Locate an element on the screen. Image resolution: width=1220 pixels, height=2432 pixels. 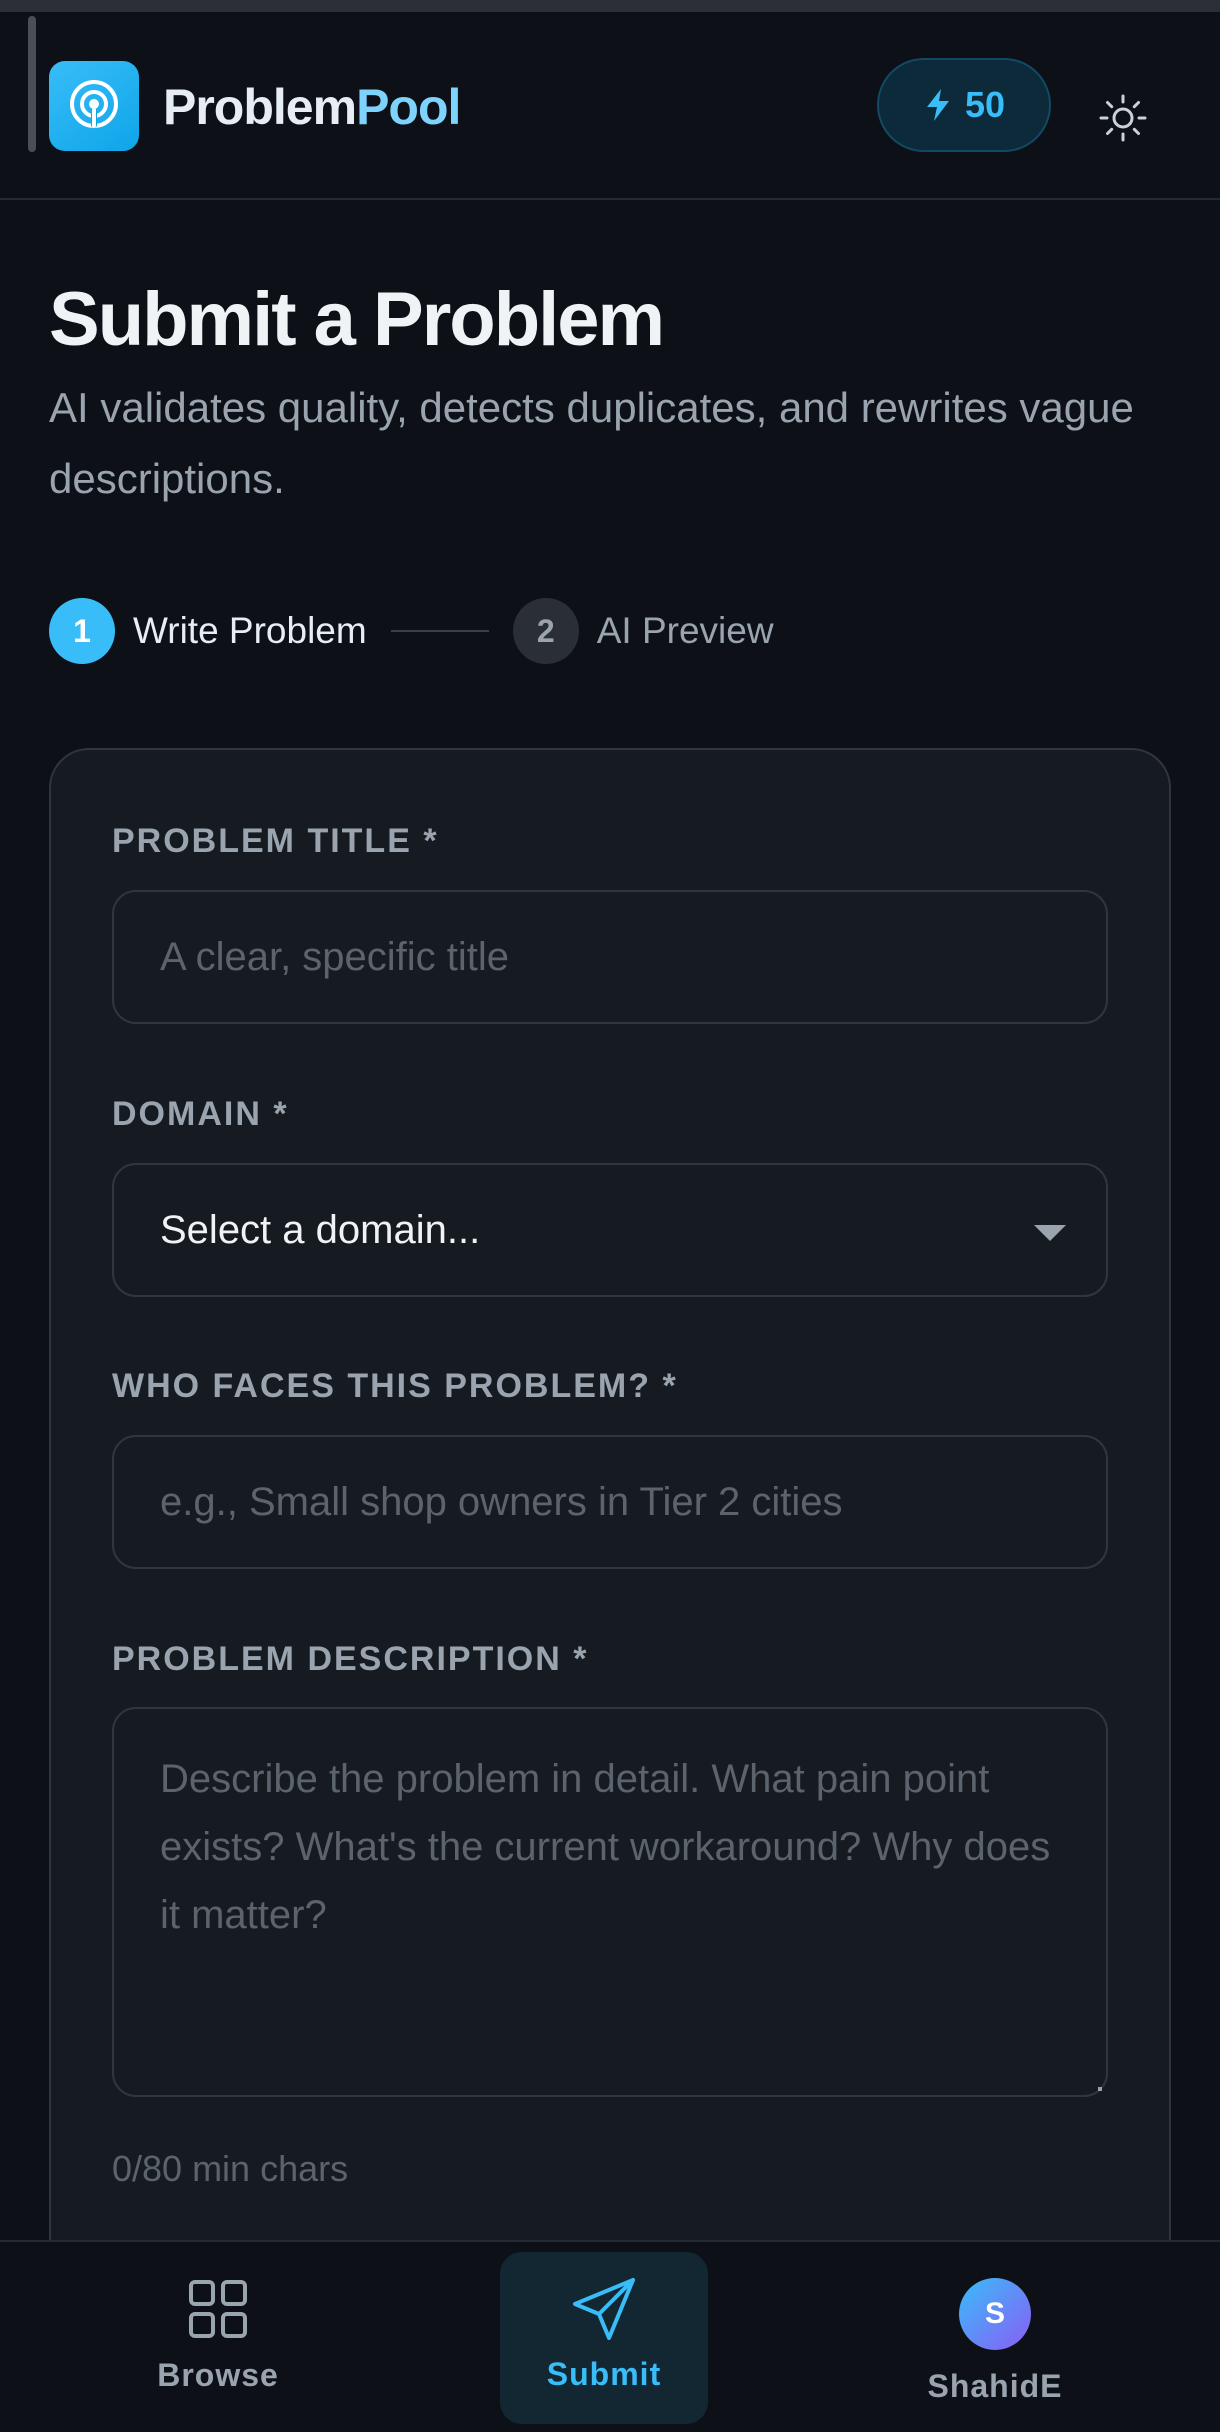
step-2-number: 2 is located at coordinates (545, 631).